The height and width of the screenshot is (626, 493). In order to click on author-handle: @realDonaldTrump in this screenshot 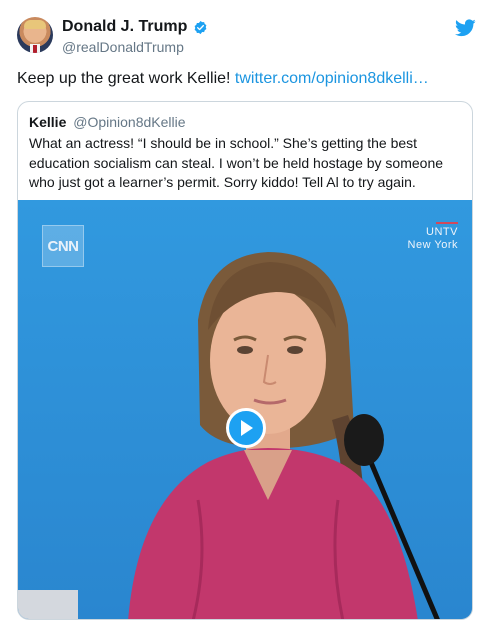, I will do `click(123, 47)`.